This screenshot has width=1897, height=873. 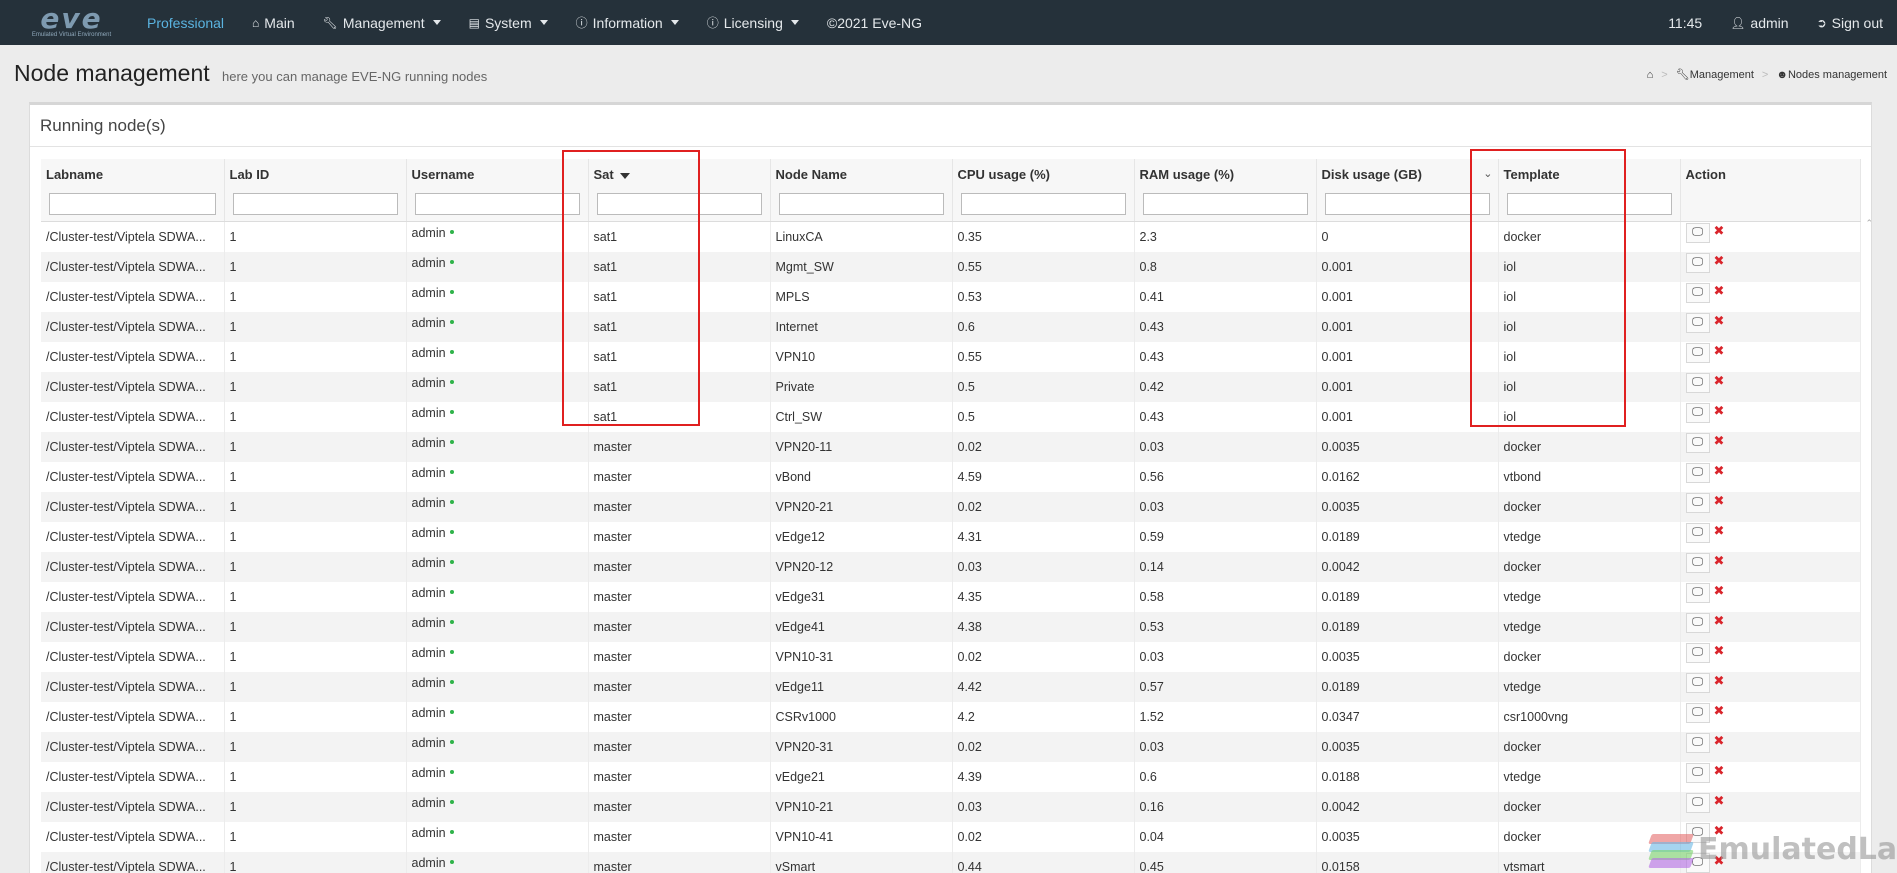 What do you see at coordinates (1715, 74) in the screenshot?
I see `breadcrumb-management: 🔧︎Management` at bounding box center [1715, 74].